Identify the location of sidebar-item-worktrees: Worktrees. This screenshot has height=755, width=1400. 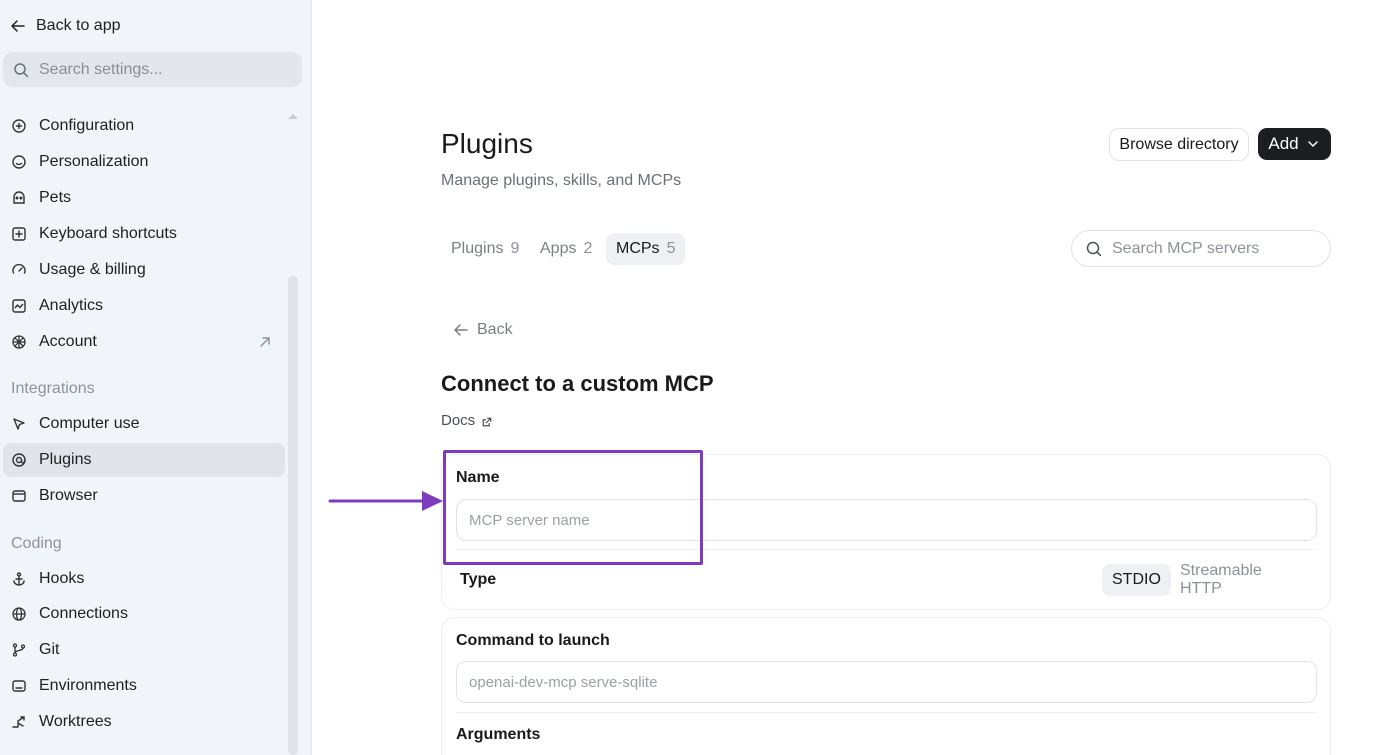
(144, 722).